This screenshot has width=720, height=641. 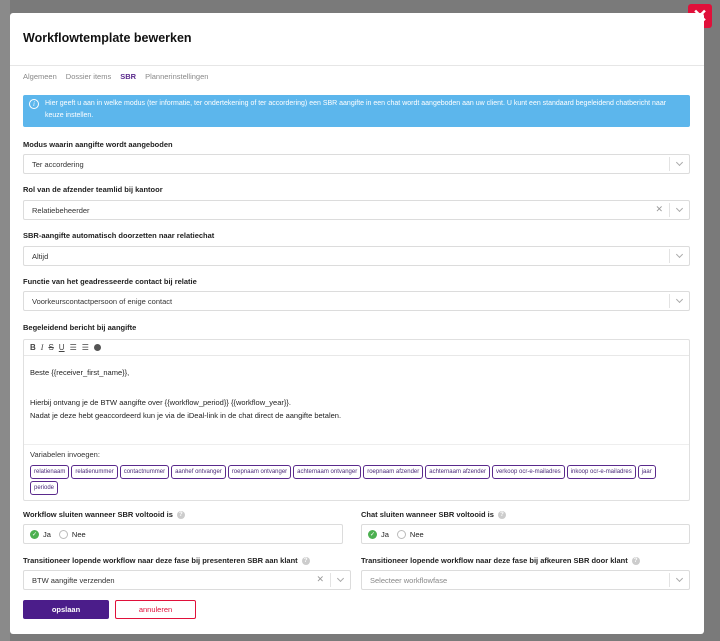 I want to click on doorzetten-select: Altijd, so click(x=356, y=256).